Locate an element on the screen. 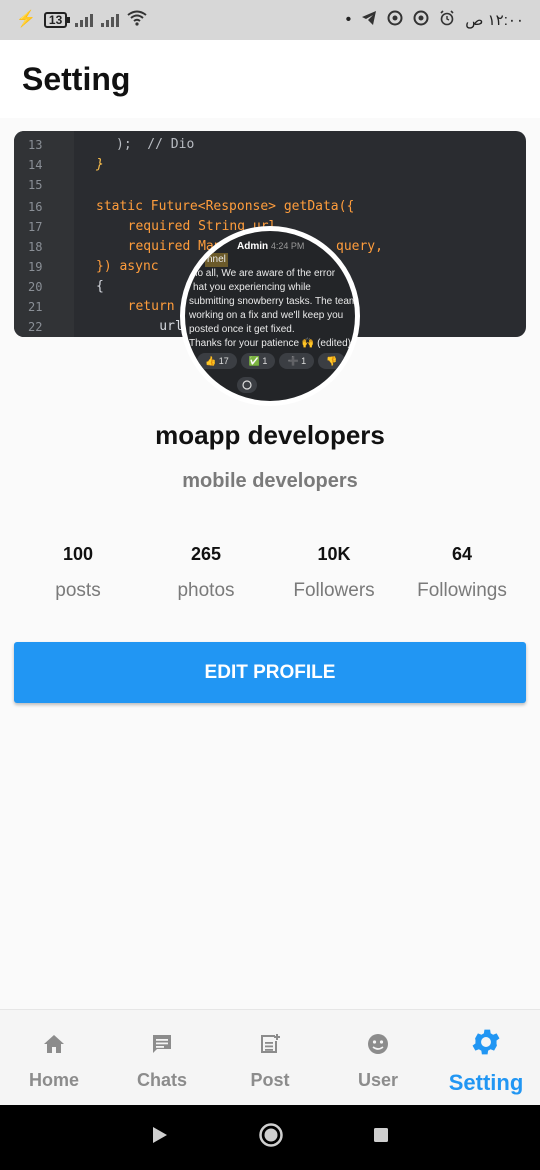 Image resolution: width=540 pixels, height=1170 pixels. status-bar: ⚡ 13 • ١٢:٠٠ ص is located at coordinates (270, 20).